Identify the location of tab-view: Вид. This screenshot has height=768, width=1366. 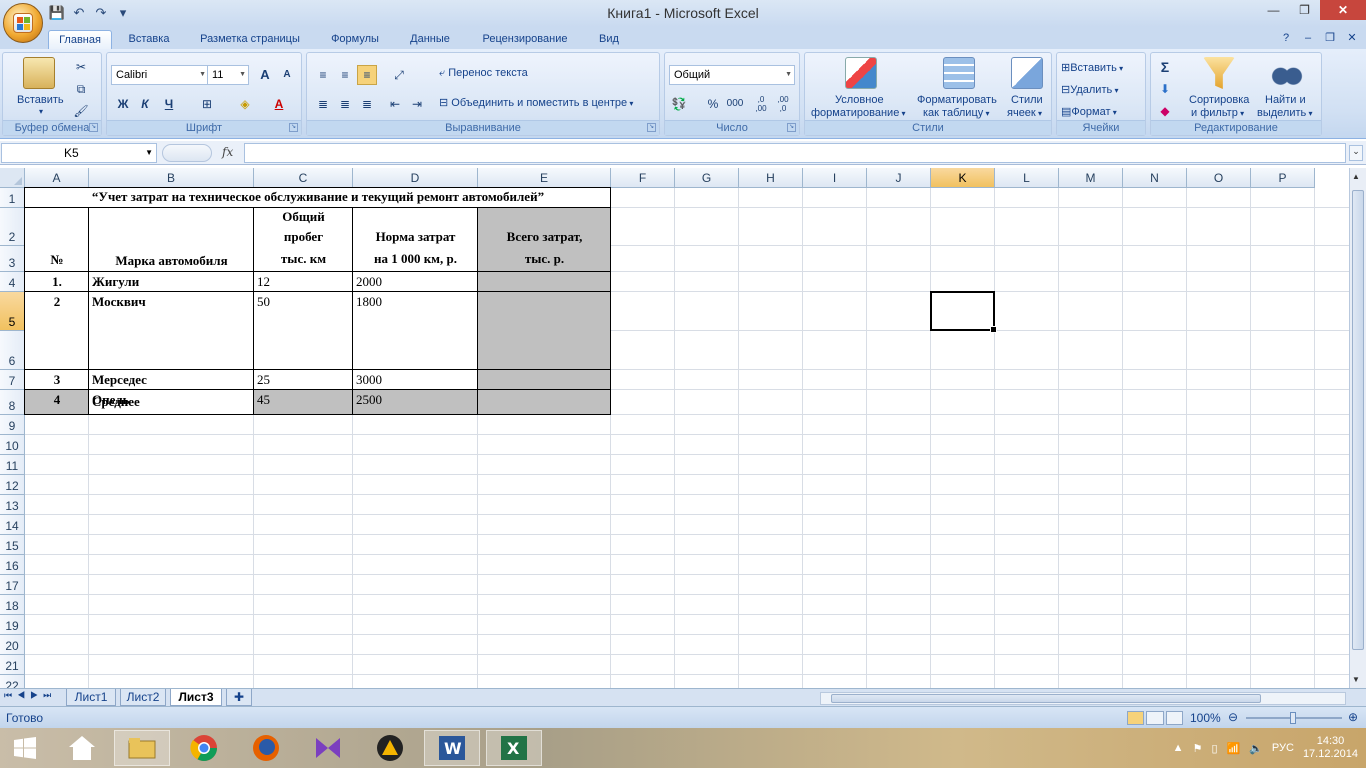
(609, 39).